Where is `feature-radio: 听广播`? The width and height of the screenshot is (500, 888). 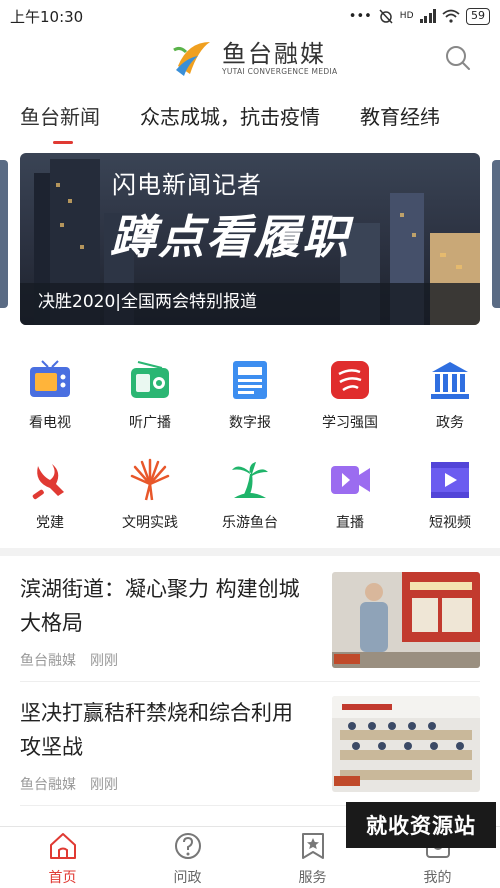
feature-radio: 听广播 is located at coordinates (150, 400).